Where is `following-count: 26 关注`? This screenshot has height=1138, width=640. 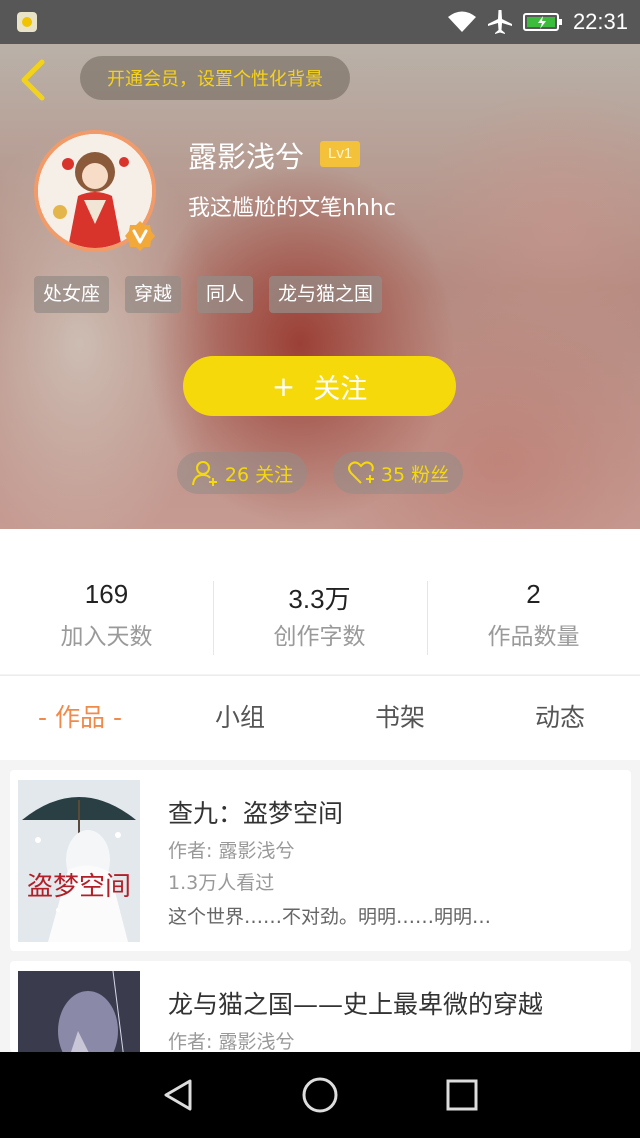 following-count: 26 关注 is located at coordinates (259, 474).